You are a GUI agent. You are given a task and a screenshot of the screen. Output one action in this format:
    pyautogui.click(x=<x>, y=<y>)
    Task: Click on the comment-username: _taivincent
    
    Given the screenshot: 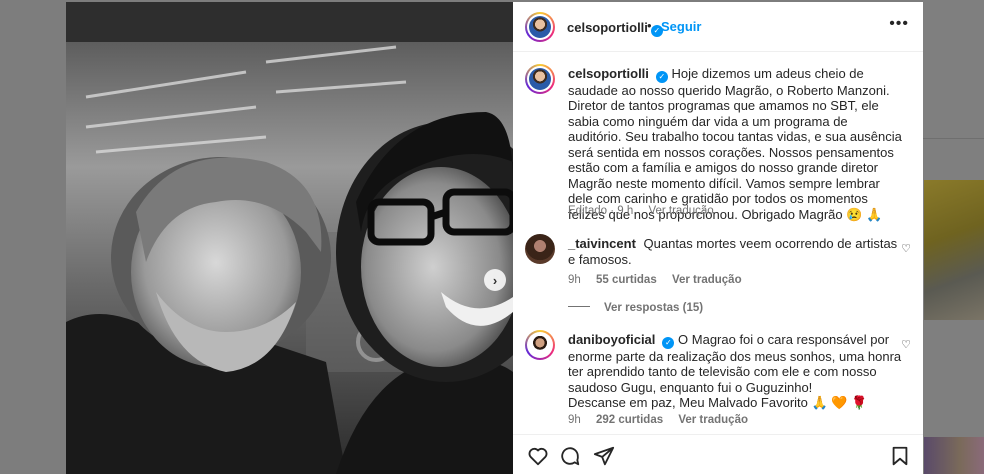 What is the action you would take?
    pyautogui.click(x=602, y=243)
    